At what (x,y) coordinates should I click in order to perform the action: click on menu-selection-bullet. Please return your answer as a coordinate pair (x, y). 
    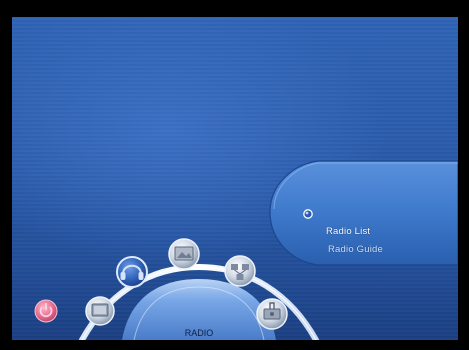
    Looking at the image, I should click on (308, 214).